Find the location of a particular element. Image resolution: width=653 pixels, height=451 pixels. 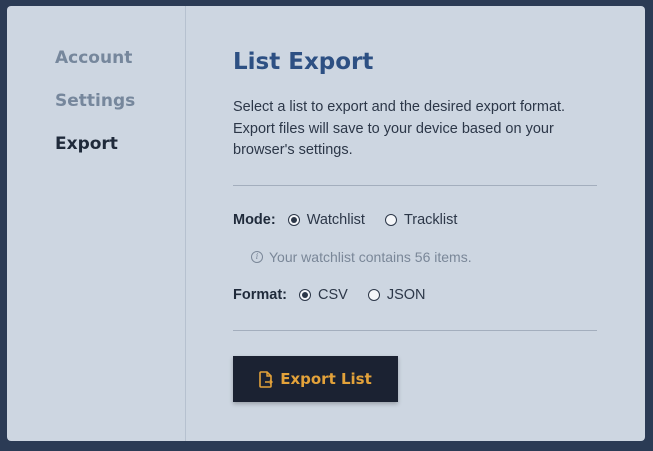

format-label: Format: is located at coordinates (260, 295).